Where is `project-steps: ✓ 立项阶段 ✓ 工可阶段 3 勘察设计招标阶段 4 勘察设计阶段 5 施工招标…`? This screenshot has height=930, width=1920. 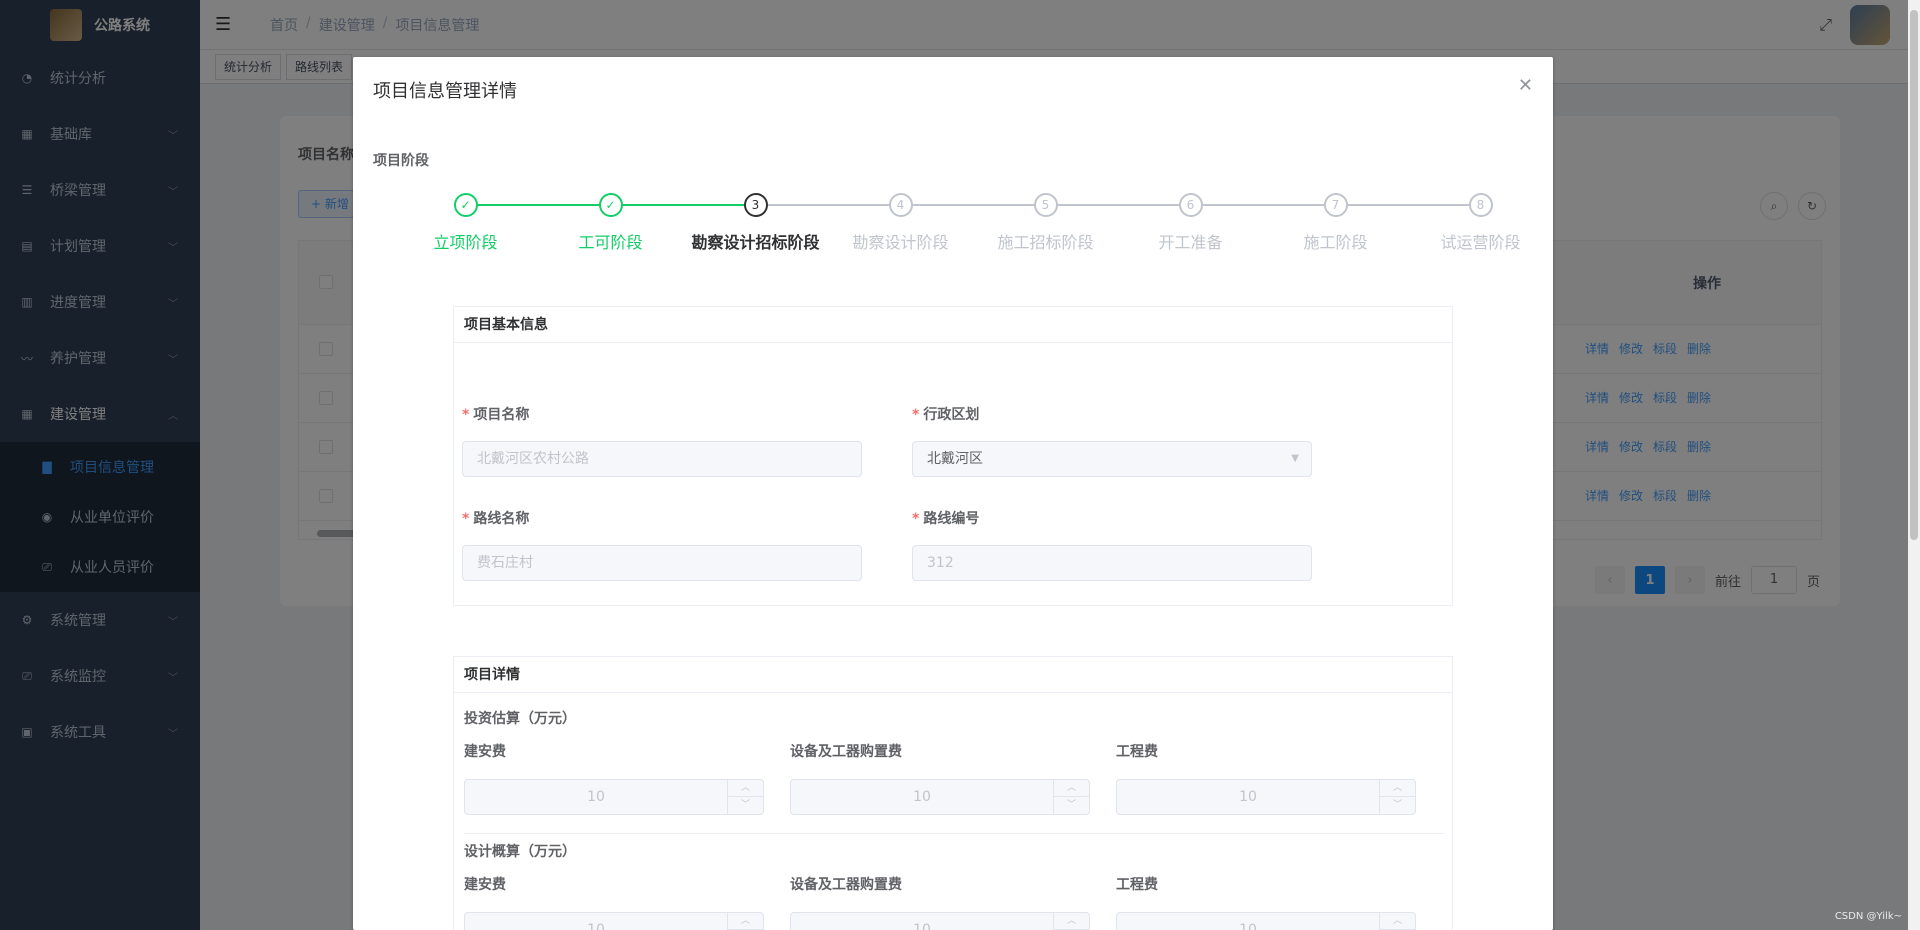 project-steps: ✓ 立项阶段 ✓ 工可阶段 3 勘察设计招标阶段 4 勘察设计阶段 5 施工招标… is located at coordinates (973, 223).